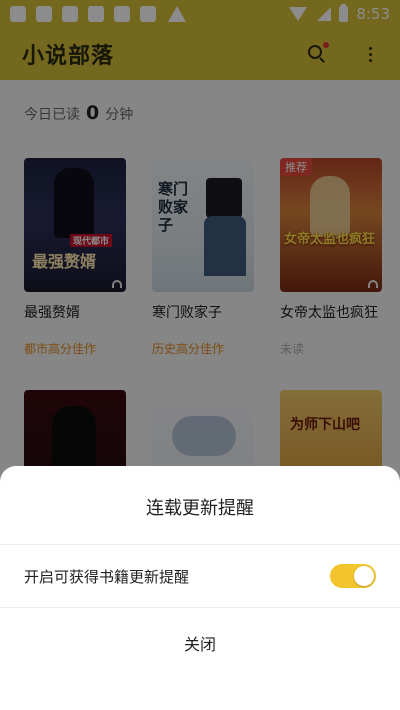  I want to click on close-button: 关闭, so click(200, 643).